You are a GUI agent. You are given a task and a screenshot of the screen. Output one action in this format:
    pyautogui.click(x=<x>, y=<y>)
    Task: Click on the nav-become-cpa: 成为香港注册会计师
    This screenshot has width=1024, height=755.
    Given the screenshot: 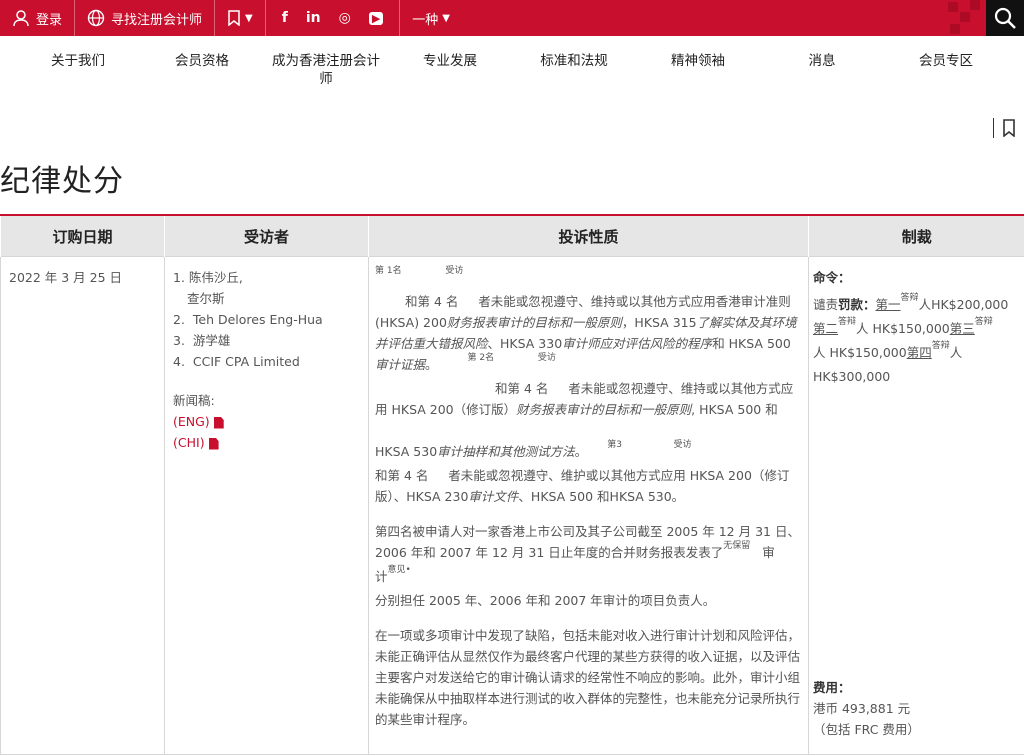 What is the action you would take?
    pyautogui.click(x=326, y=62)
    